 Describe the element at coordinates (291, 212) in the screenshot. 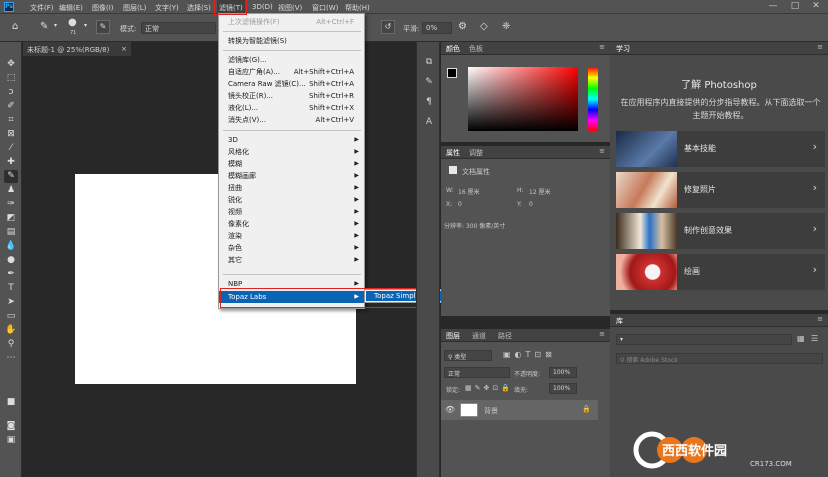

I see `filter-menu-item-video: 视频 ▶` at that location.